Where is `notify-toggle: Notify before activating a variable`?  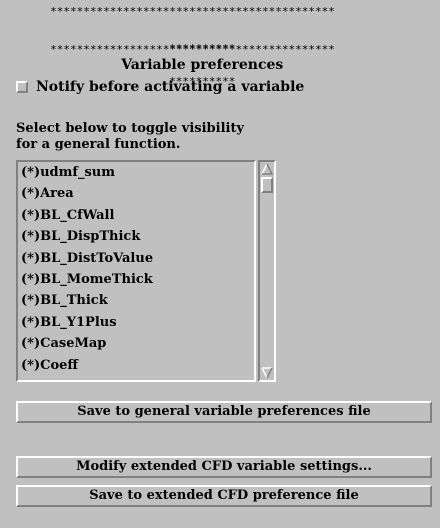
notify-toggle: Notify before activating a variable is located at coordinates (160, 87).